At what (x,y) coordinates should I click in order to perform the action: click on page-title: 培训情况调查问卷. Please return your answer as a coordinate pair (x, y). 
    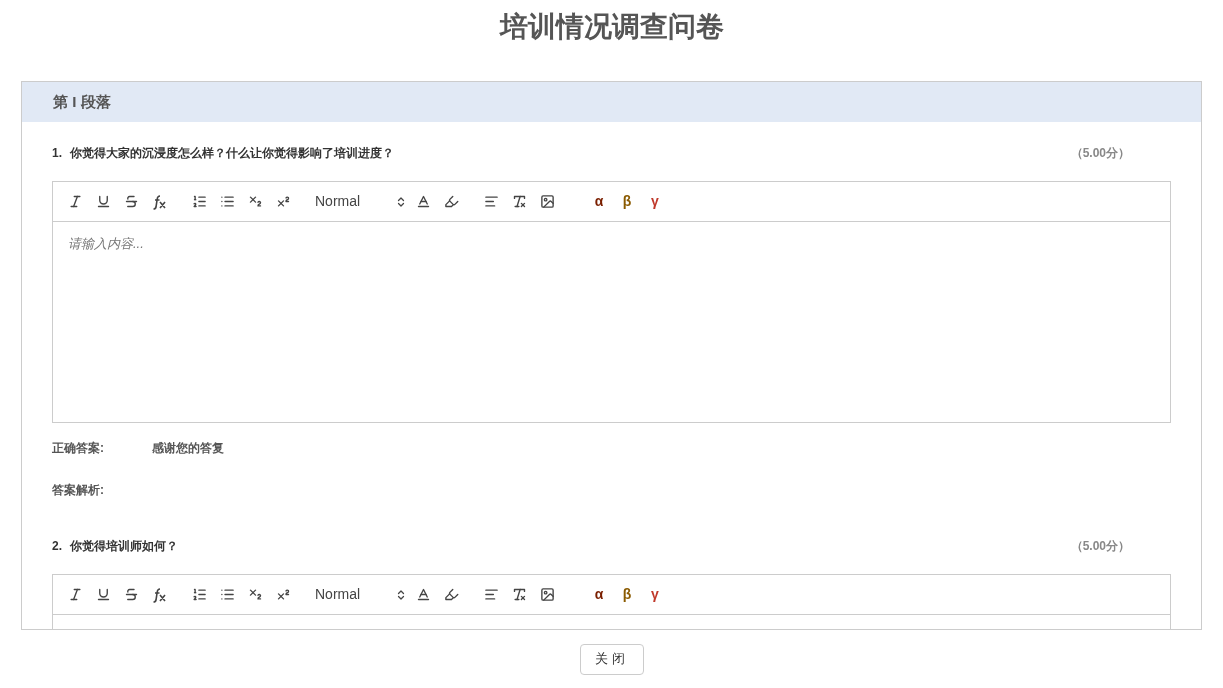
    Looking at the image, I should click on (611, 27).